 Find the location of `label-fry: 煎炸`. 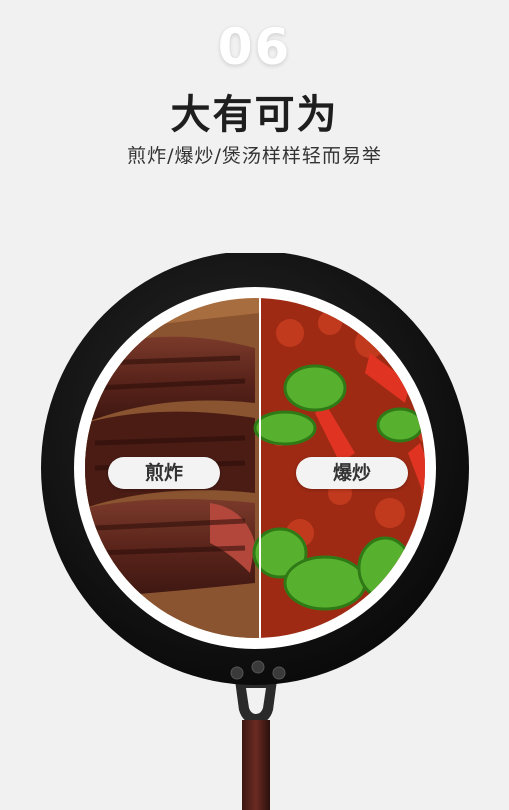

label-fry: 煎炸 is located at coordinates (164, 473).